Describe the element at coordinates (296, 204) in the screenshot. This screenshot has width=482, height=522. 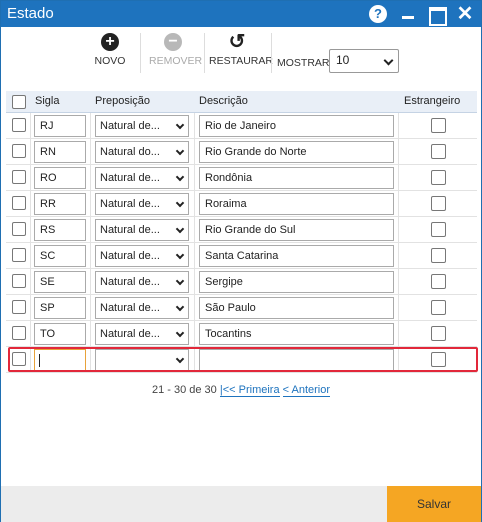
I see `descricao-input: Roraima` at that location.